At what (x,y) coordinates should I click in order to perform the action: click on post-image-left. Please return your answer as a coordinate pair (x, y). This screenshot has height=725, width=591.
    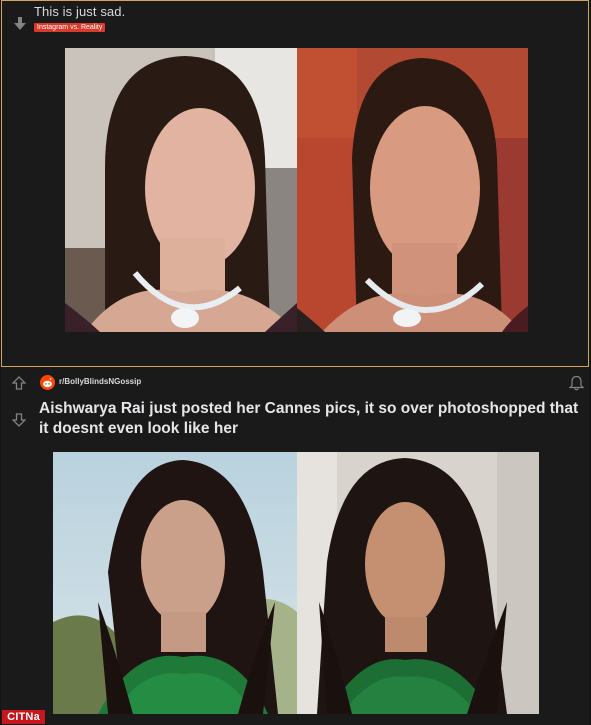
    Looking at the image, I should click on (175, 583).